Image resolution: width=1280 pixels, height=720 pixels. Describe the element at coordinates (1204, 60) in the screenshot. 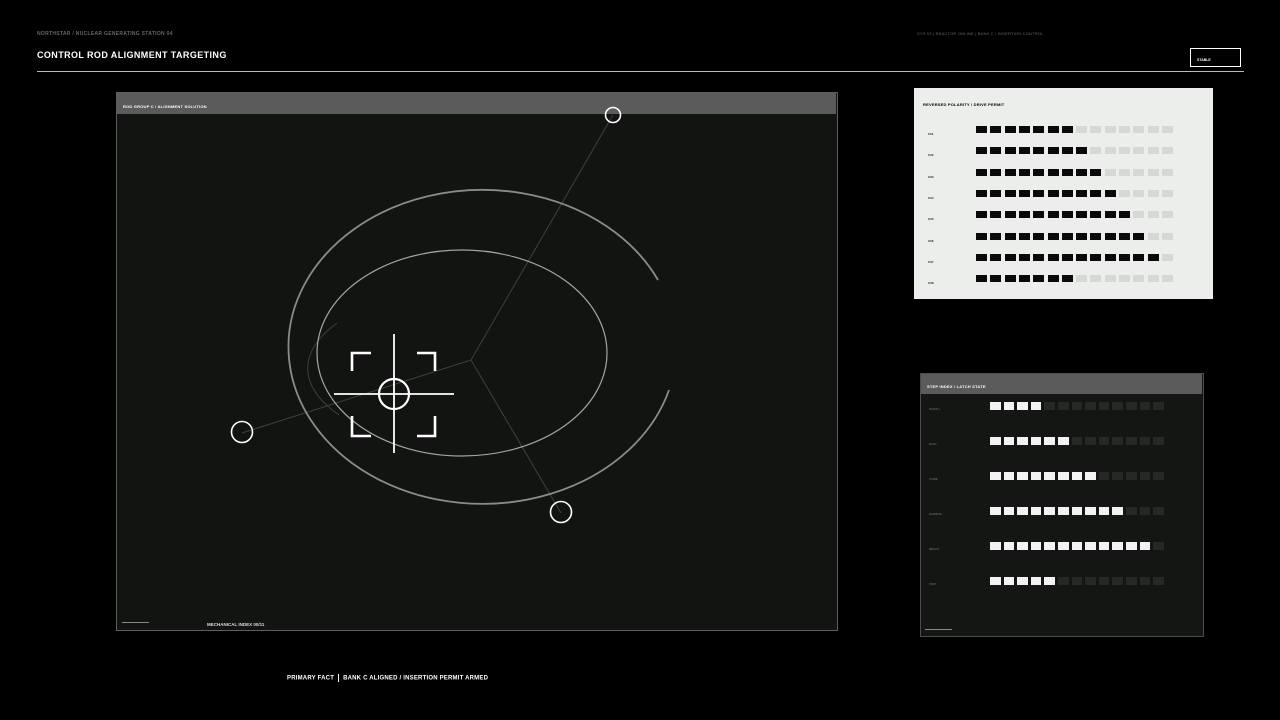

I see `status-badge-label: STABLE` at that location.